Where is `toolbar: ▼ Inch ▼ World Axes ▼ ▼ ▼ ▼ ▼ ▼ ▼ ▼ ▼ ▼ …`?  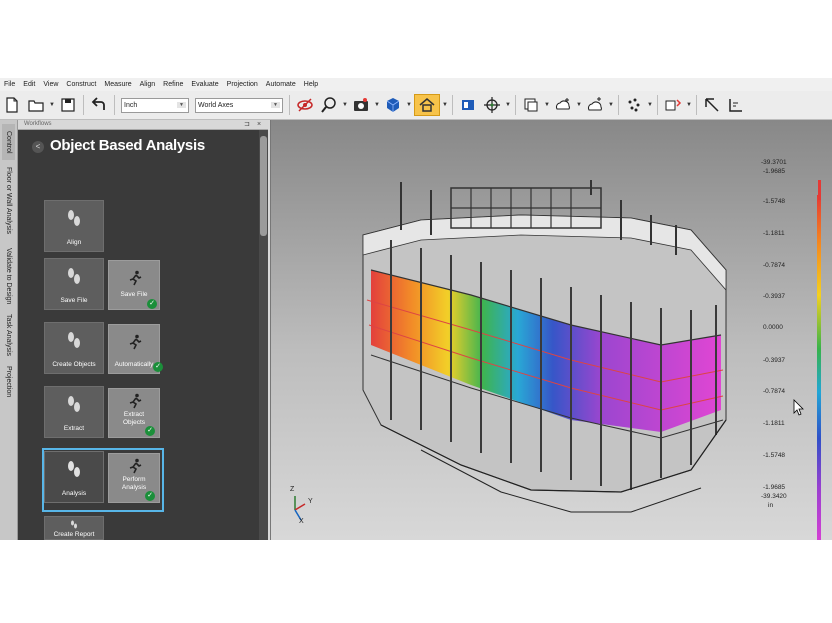
toolbar: ▼ Inch ▼ World Axes ▼ ▼ ▼ ▼ ▼ ▼ ▼ ▼ ▼ ▼ … is located at coordinates (416, 105).